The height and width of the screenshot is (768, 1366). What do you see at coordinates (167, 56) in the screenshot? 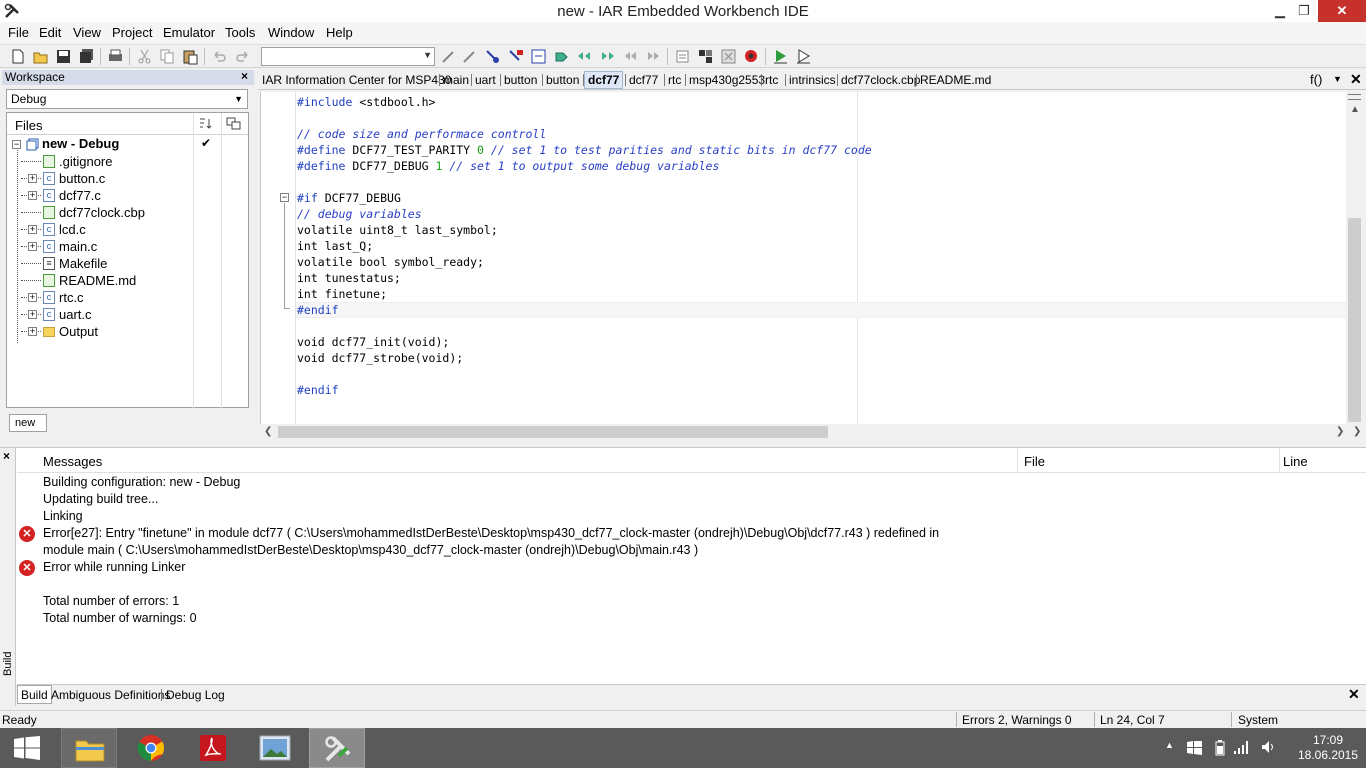
I see `copy-icon` at bounding box center [167, 56].